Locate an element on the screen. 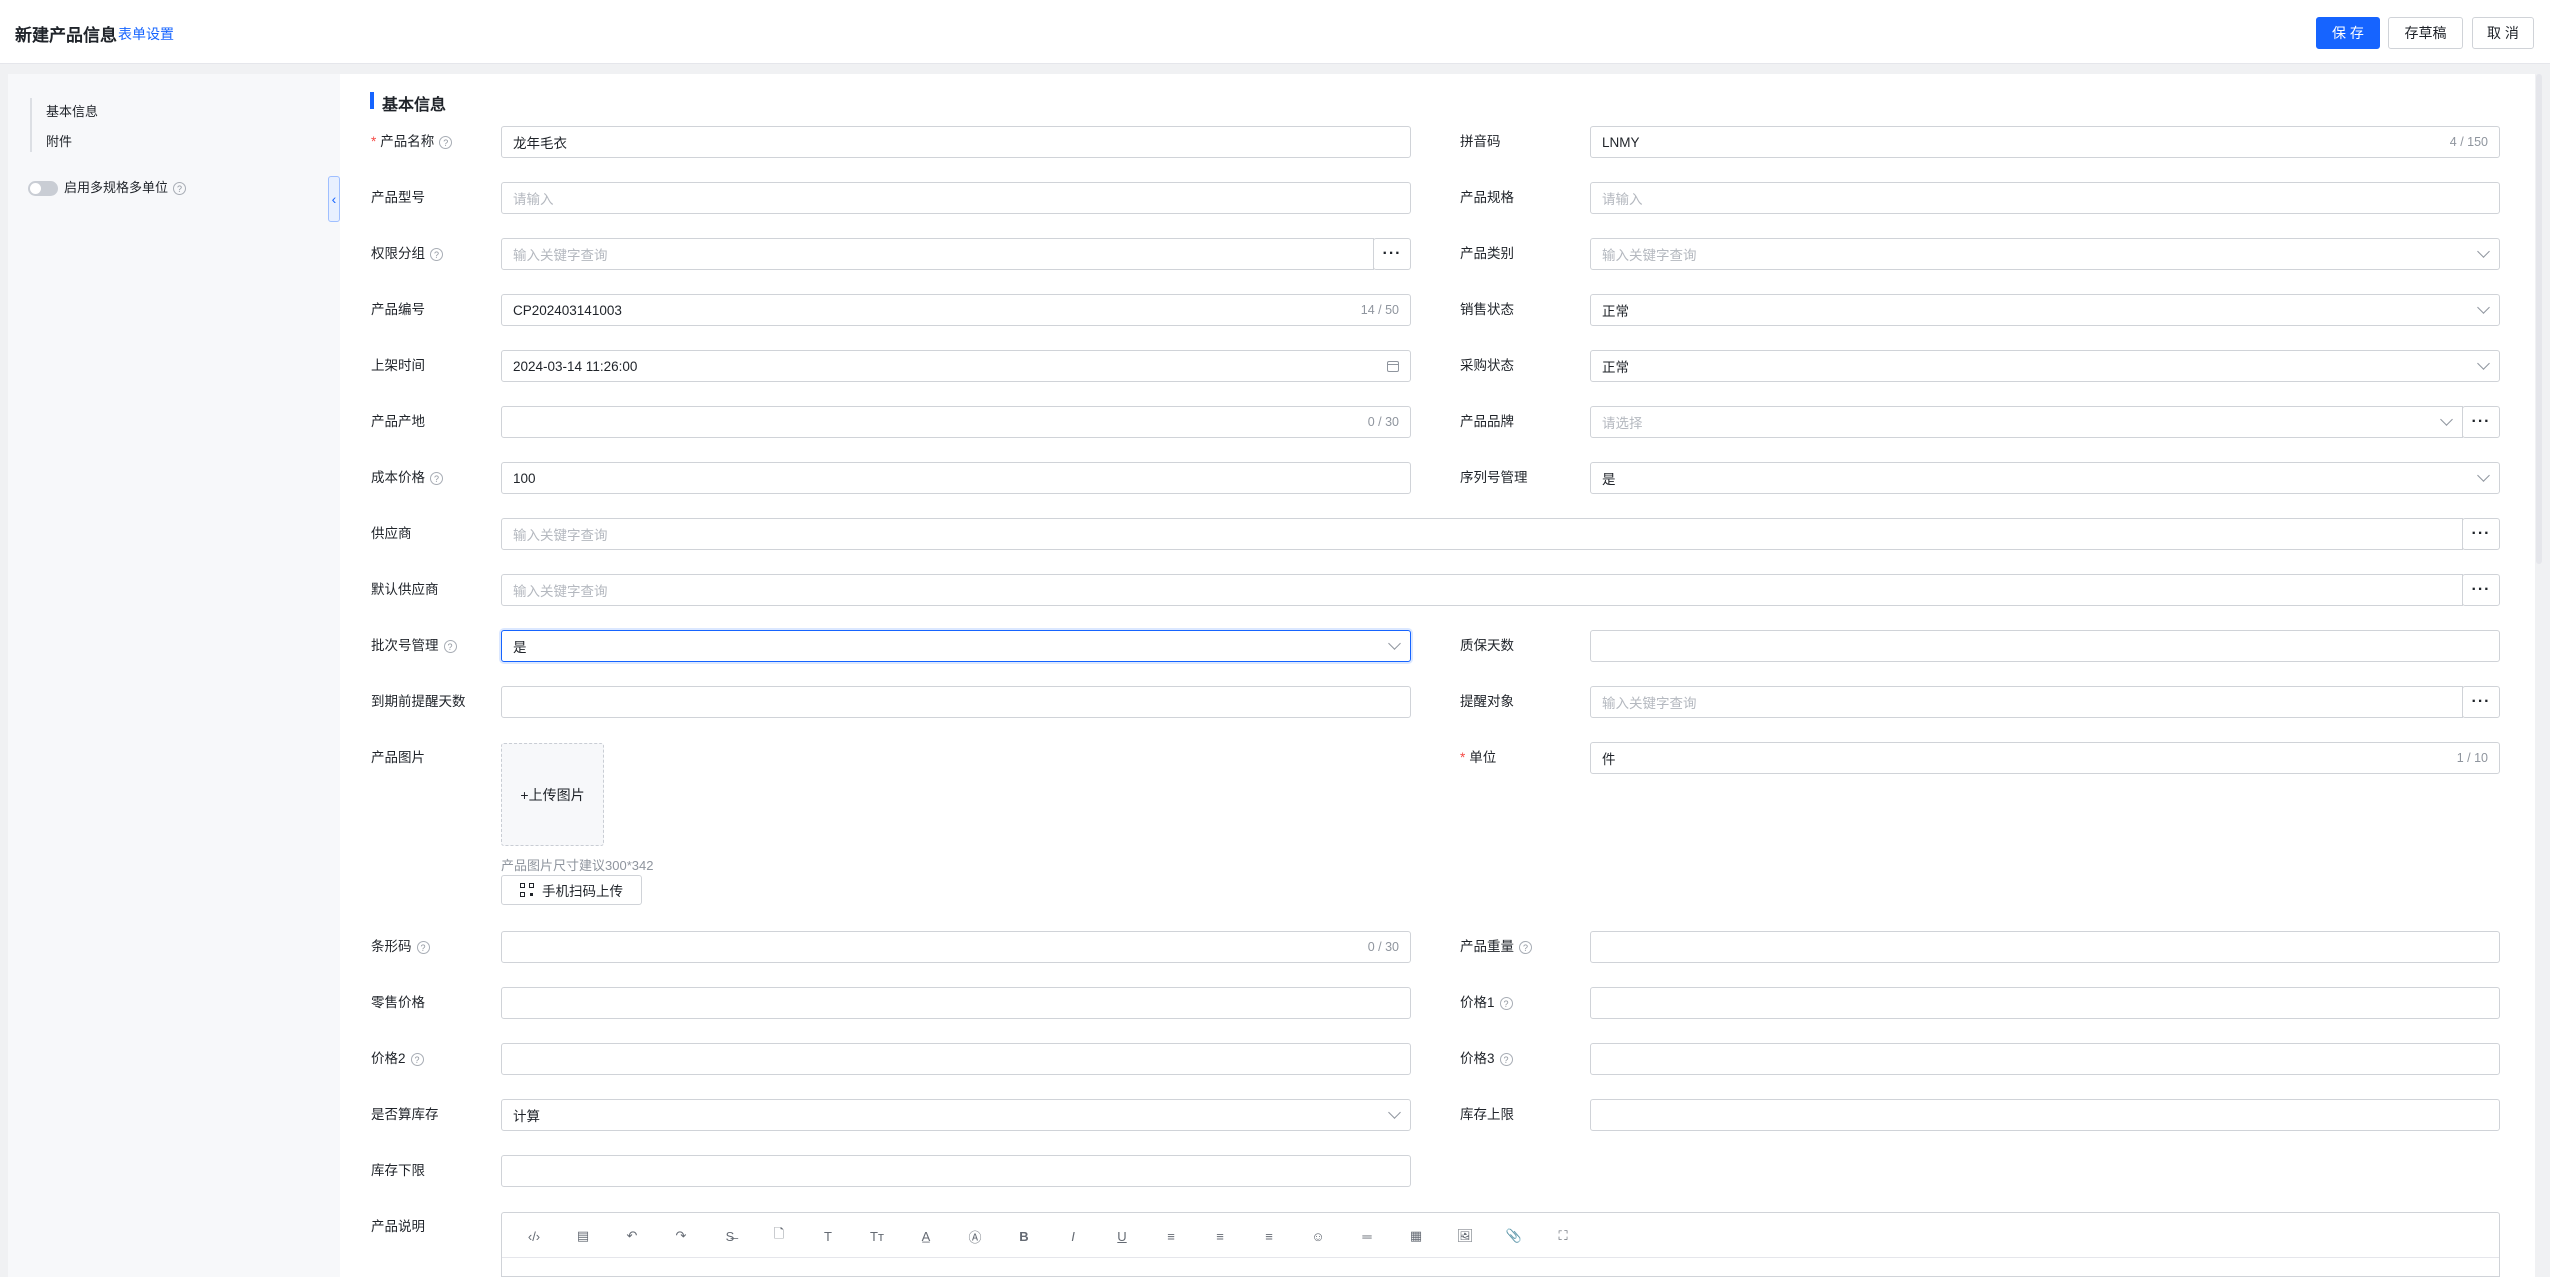 The width and height of the screenshot is (2550, 1277). batch-mgmt-label: 批次号管理? is located at coordinates (414, 646).